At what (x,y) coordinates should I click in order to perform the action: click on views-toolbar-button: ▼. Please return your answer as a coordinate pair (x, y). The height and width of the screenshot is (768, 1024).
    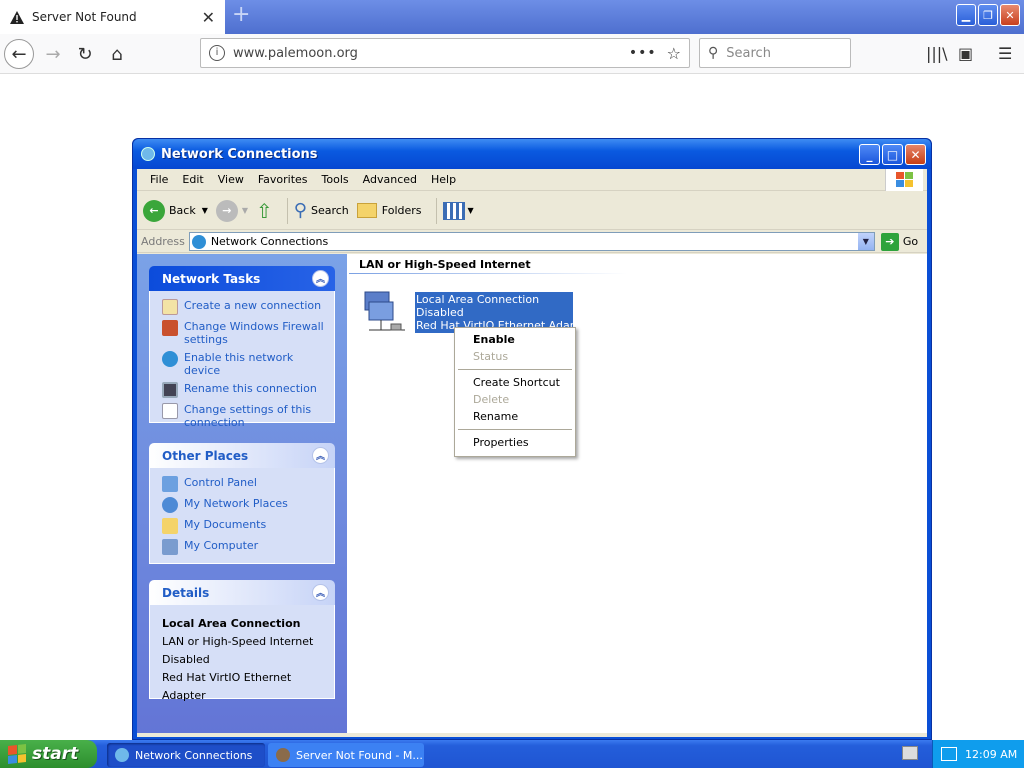
    Looking at the image, I should click on (458, 210).